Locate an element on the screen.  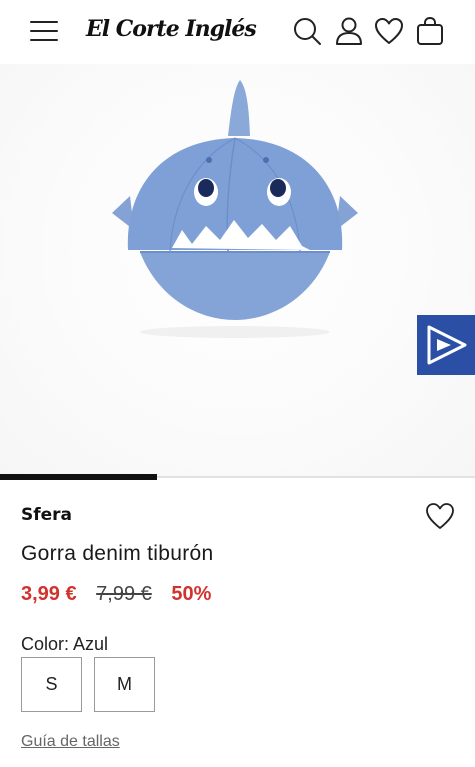
search-icon is located at coordinates (307, 31).